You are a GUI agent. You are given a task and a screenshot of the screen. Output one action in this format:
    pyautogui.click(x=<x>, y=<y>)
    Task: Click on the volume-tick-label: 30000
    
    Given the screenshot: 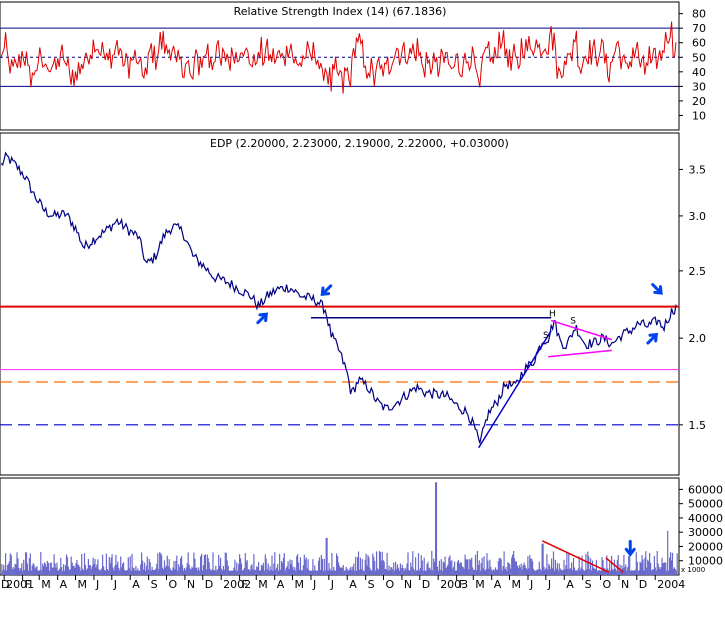 What is the action you would take?
    pyautogui.click(x=705, y=532)
    